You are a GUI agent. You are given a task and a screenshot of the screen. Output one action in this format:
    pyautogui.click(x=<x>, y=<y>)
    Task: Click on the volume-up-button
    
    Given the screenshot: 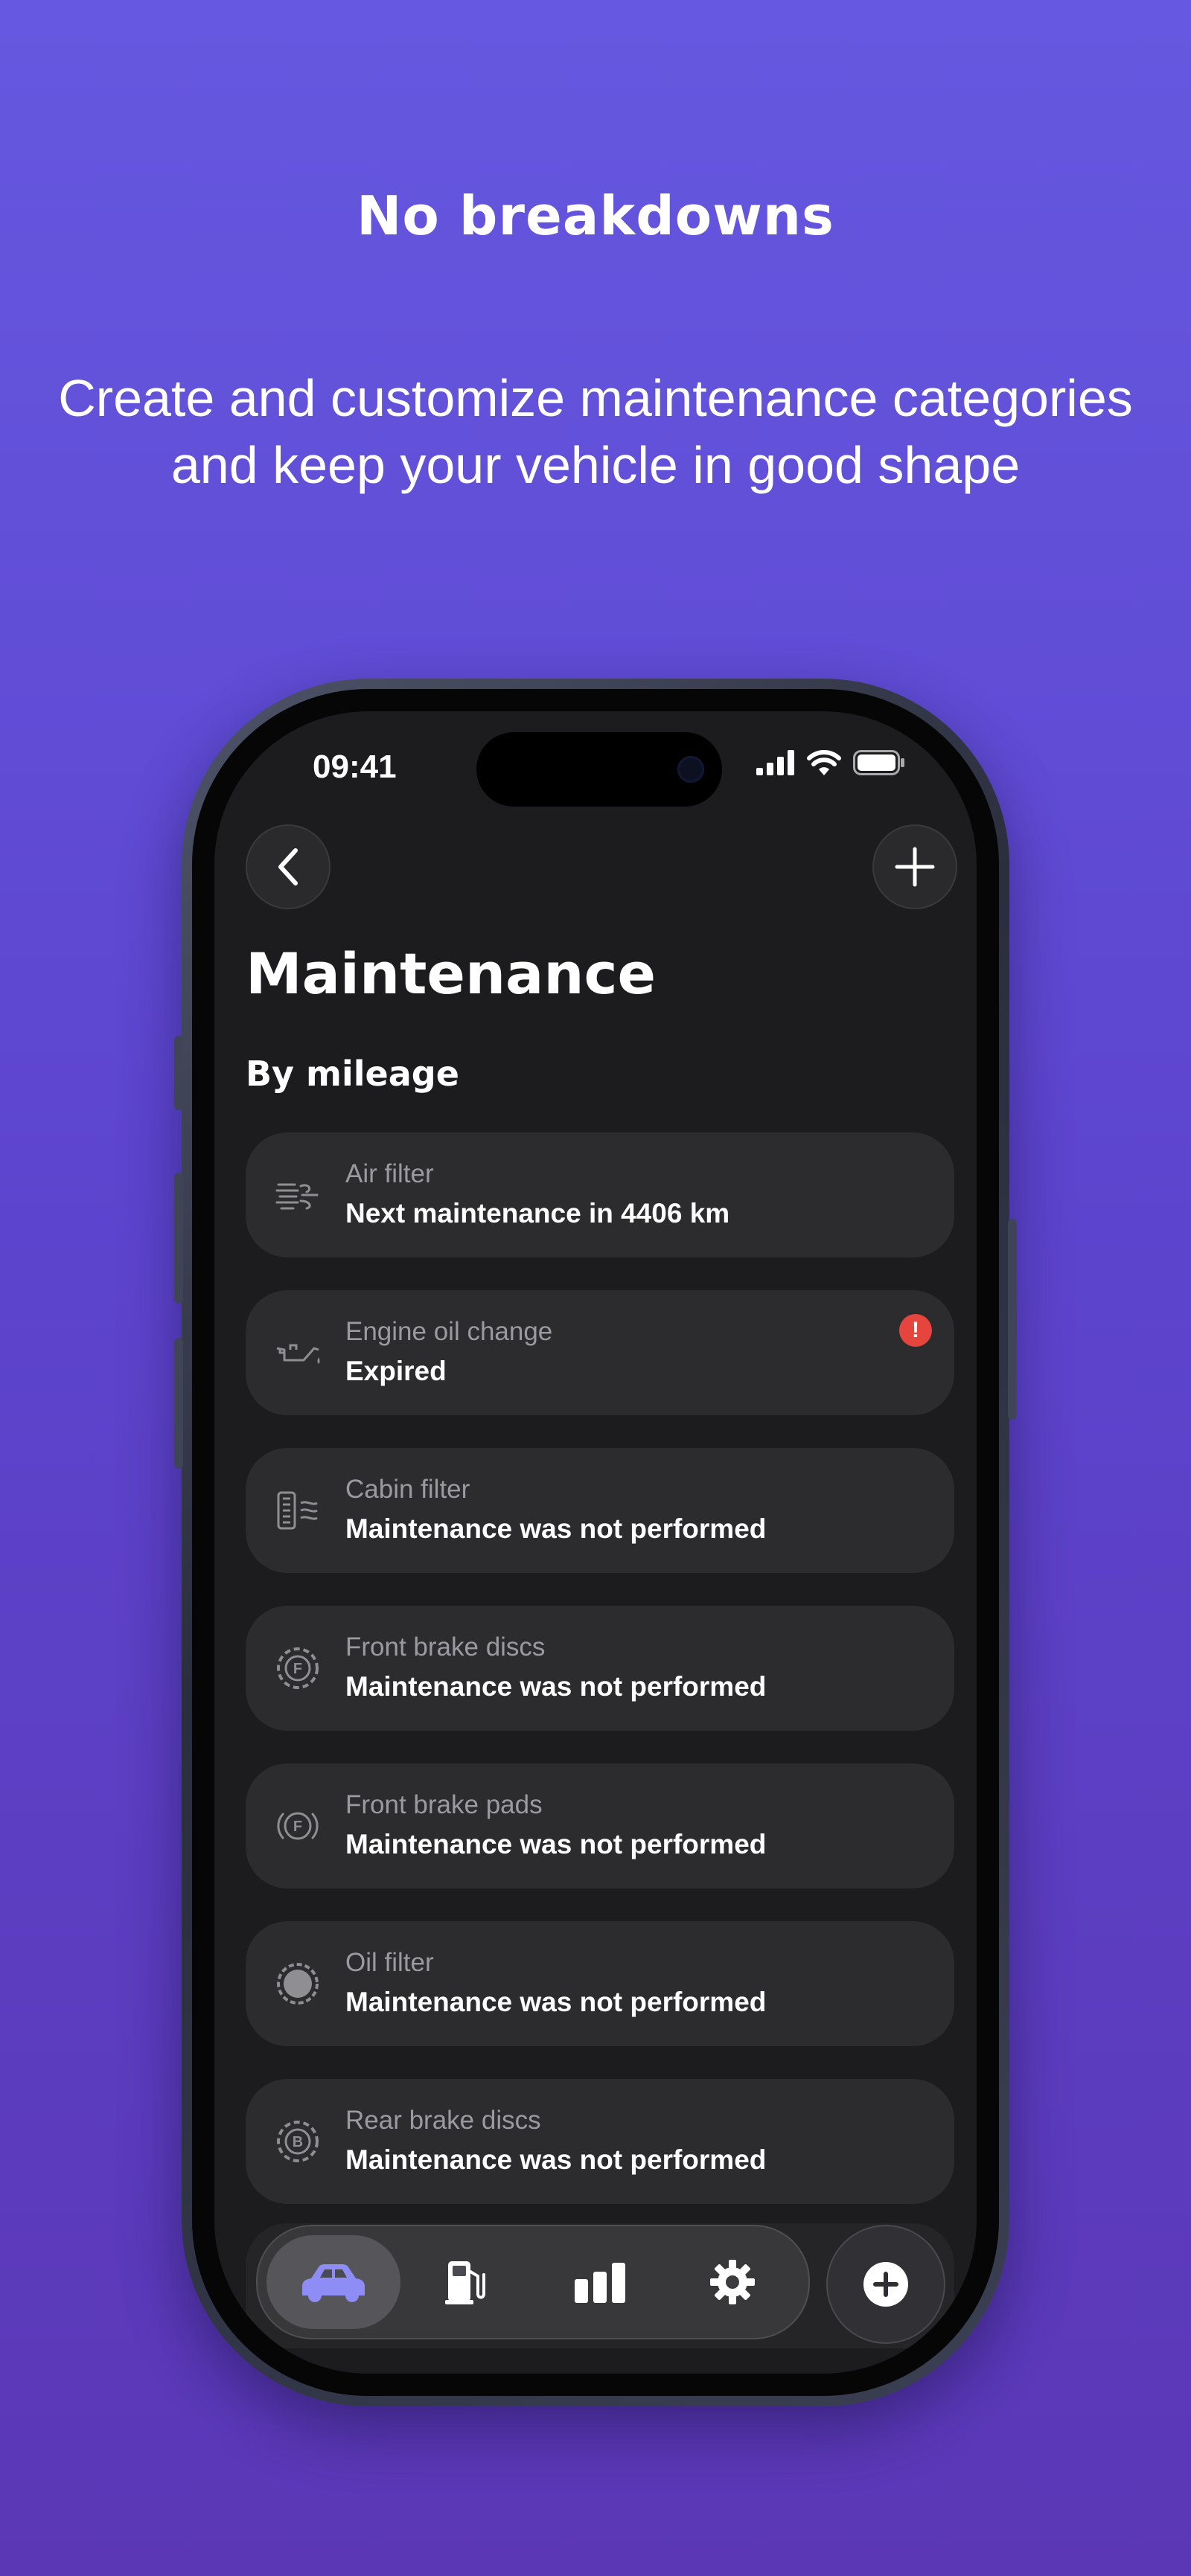 What is the action you would take?
    pyautogui.click(x=178, y=1238)
    